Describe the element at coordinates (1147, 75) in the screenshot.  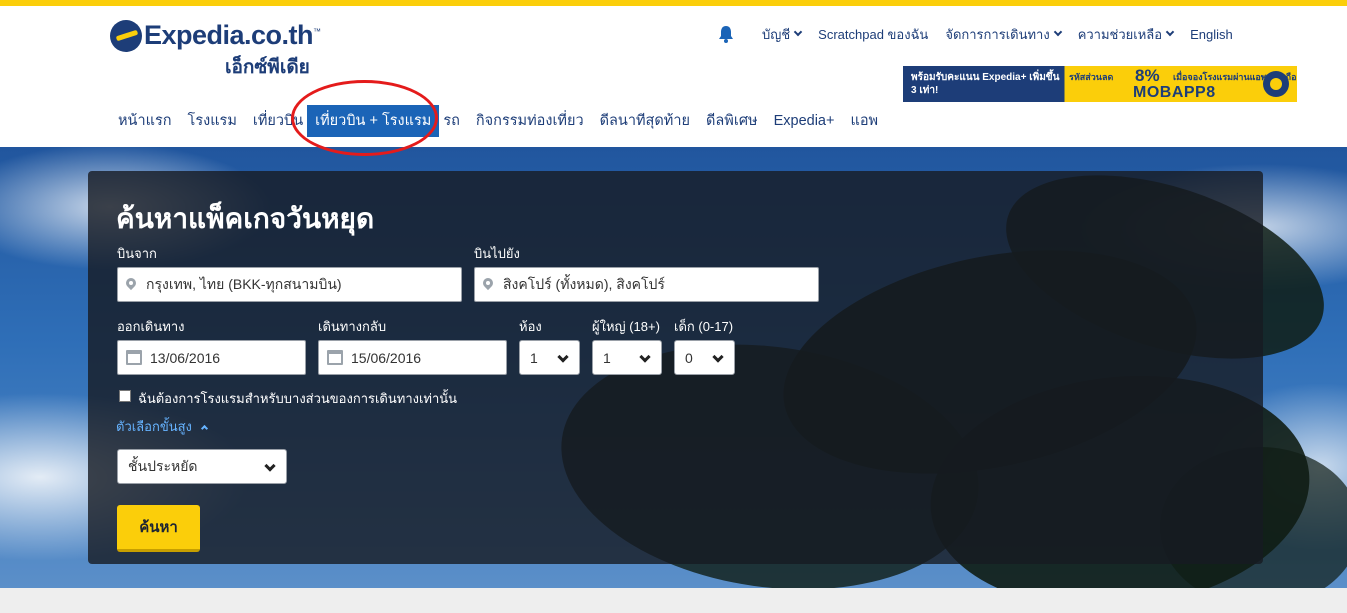
I see `promo-percent: 8%` at that location.